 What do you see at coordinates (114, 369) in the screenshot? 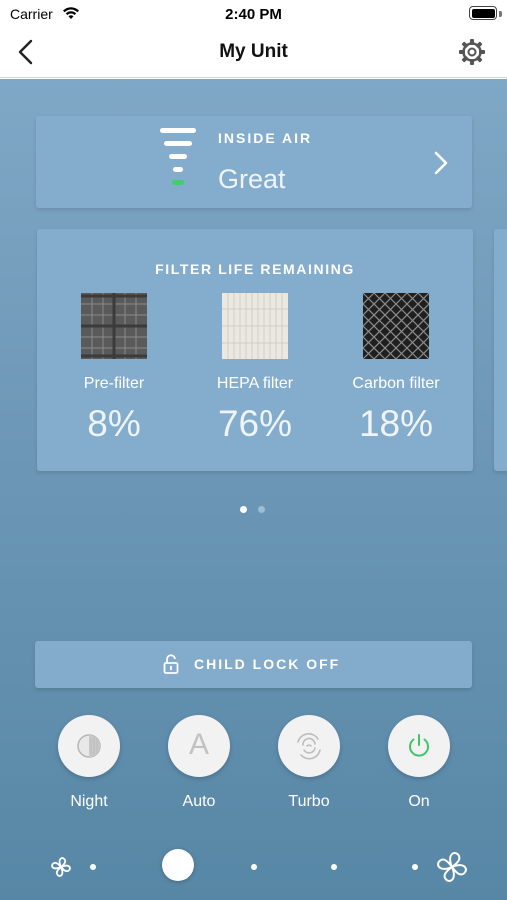
I see `prefilter-item: Pre-filter 8%` at bounding box center [114, 369].